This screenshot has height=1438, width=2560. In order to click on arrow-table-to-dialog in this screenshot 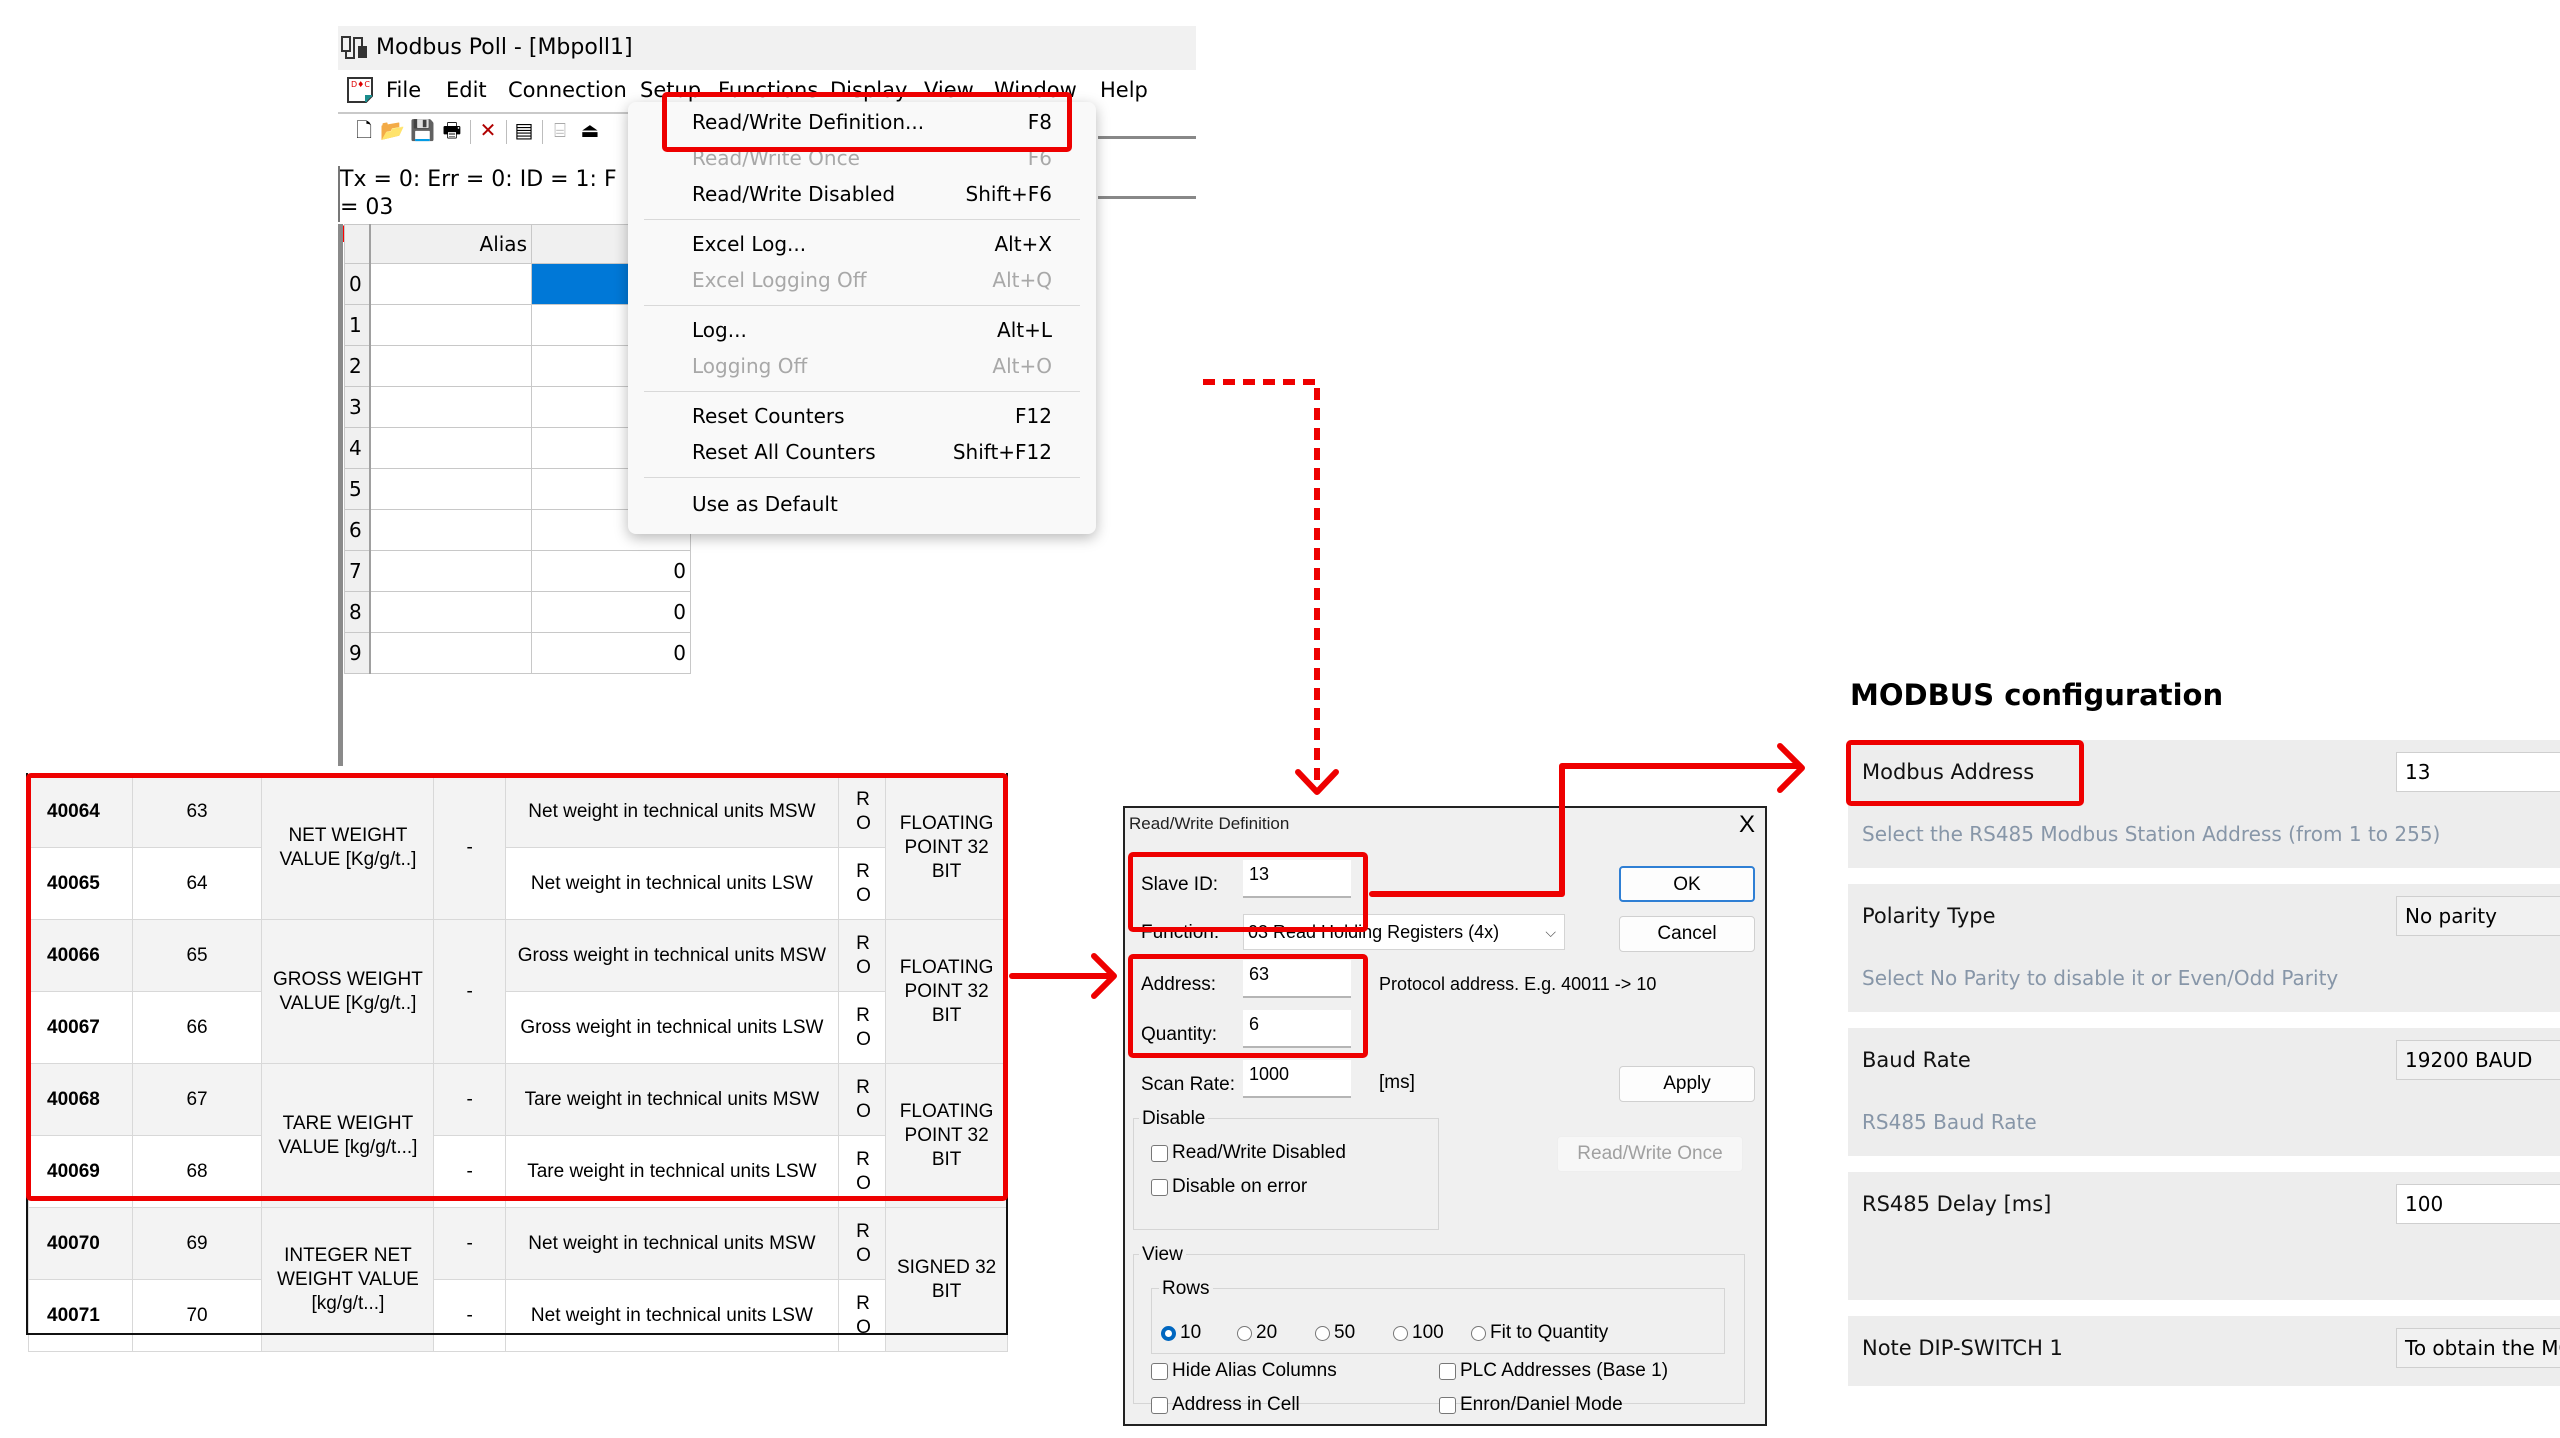, I will do `click(1063, 976)`.